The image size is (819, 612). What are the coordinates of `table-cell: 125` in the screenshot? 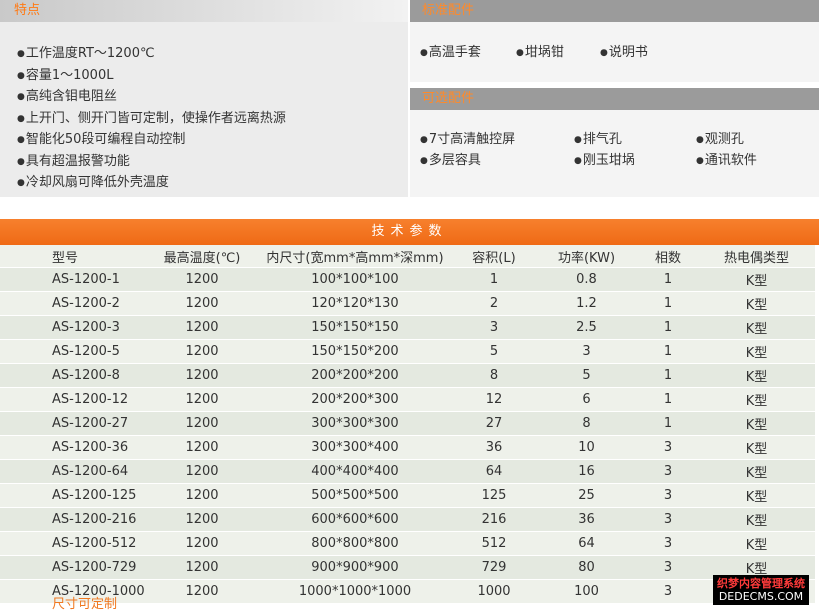 It's located at (494, 495).